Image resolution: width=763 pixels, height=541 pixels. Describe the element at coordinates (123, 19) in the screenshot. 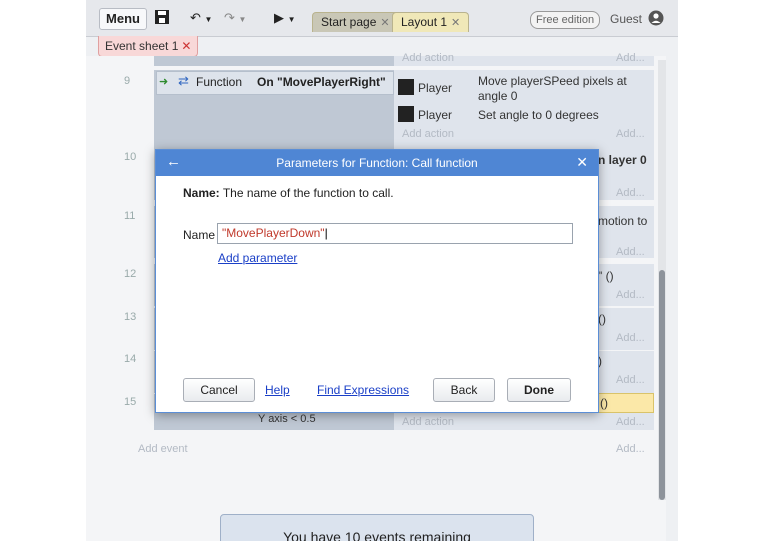

I see `menu-button: Menu` at that location.